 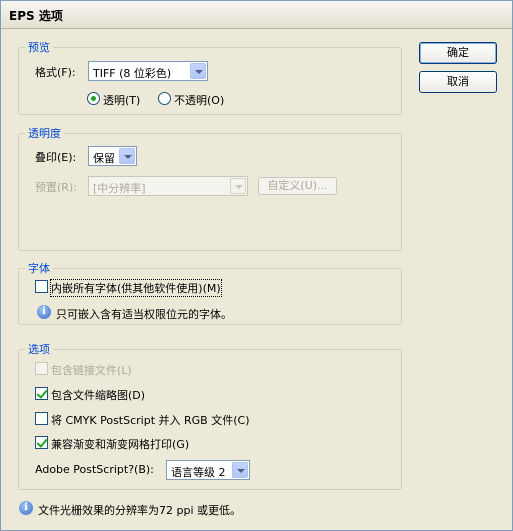 I want to click on include-linked-files-checkbox, so click(x=41, y=368).